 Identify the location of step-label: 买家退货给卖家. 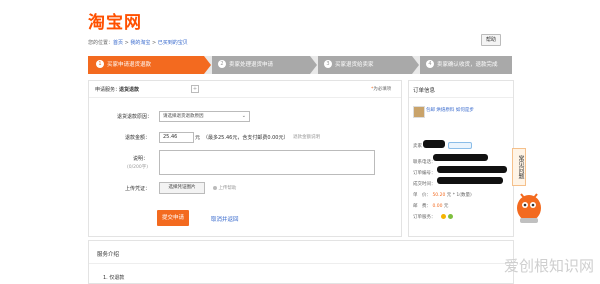
(354, 65).